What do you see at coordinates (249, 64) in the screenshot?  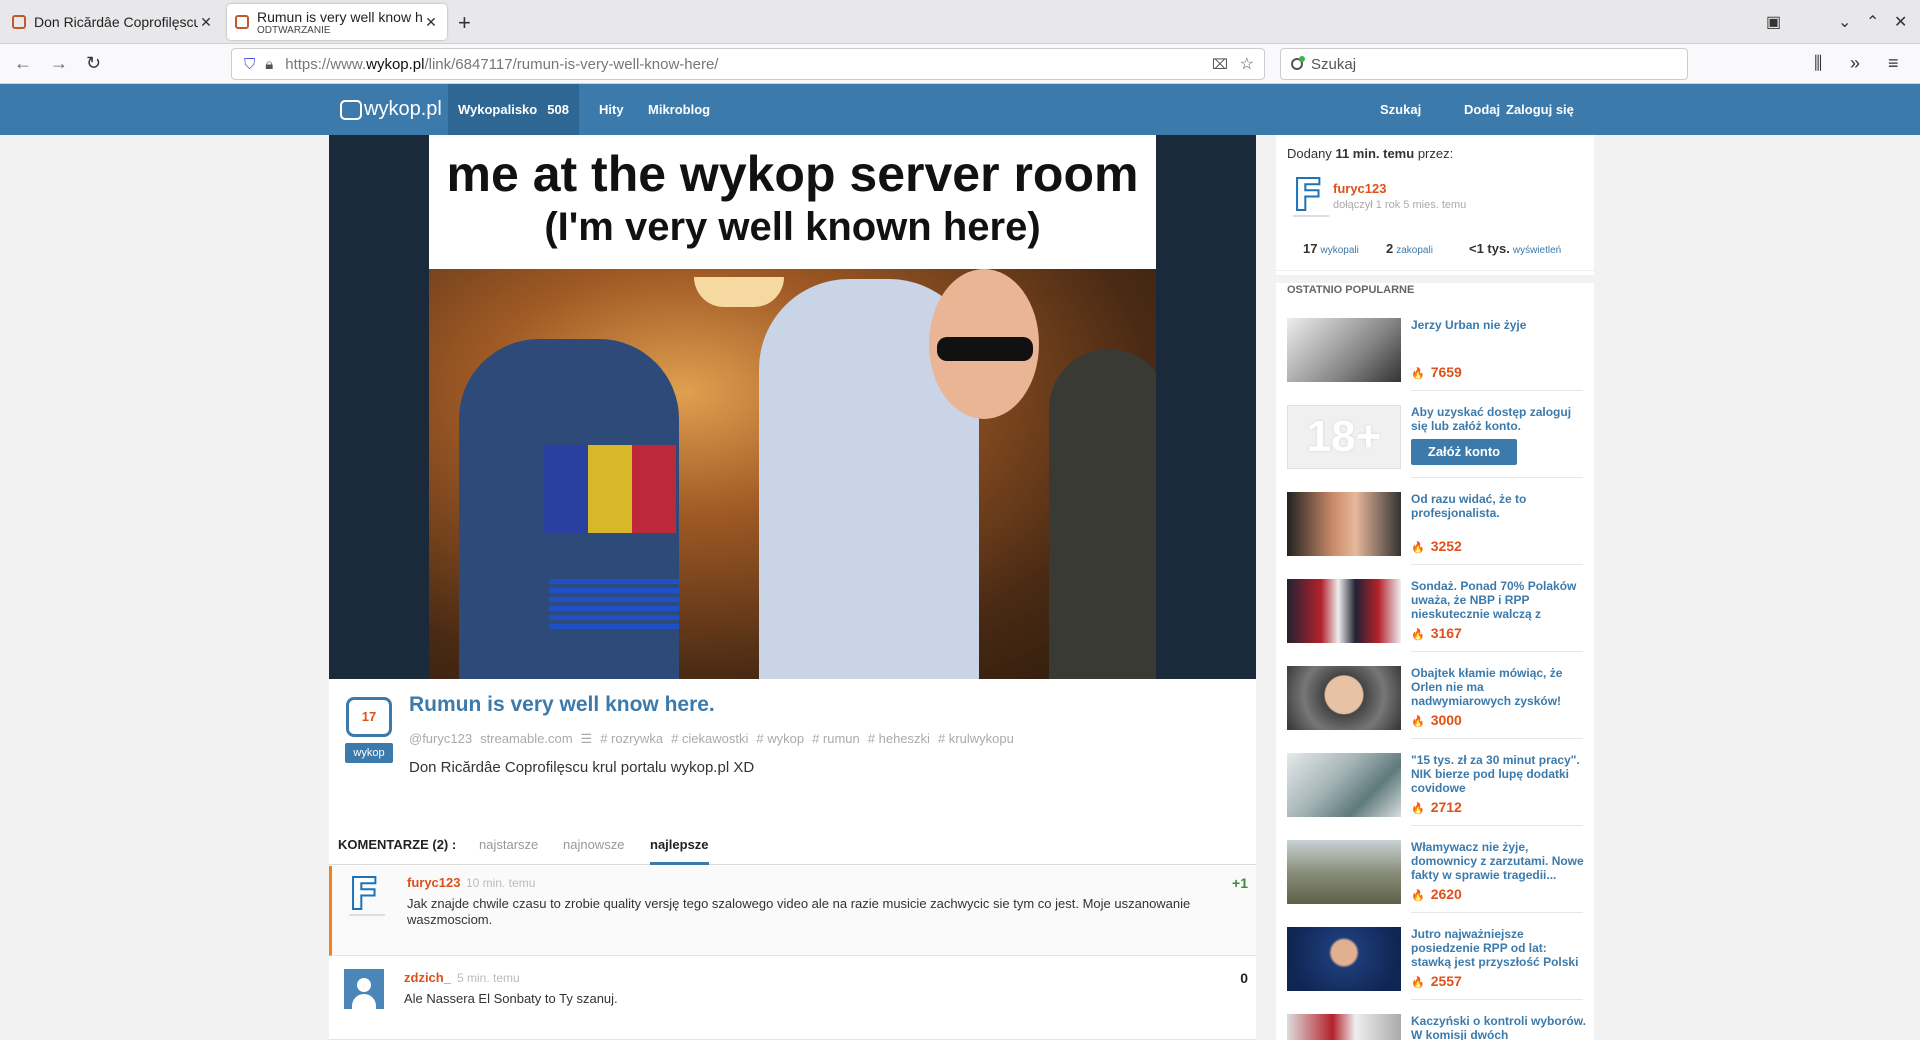 I see `shield-icon: ⛉` at bounding box center [249, 64].